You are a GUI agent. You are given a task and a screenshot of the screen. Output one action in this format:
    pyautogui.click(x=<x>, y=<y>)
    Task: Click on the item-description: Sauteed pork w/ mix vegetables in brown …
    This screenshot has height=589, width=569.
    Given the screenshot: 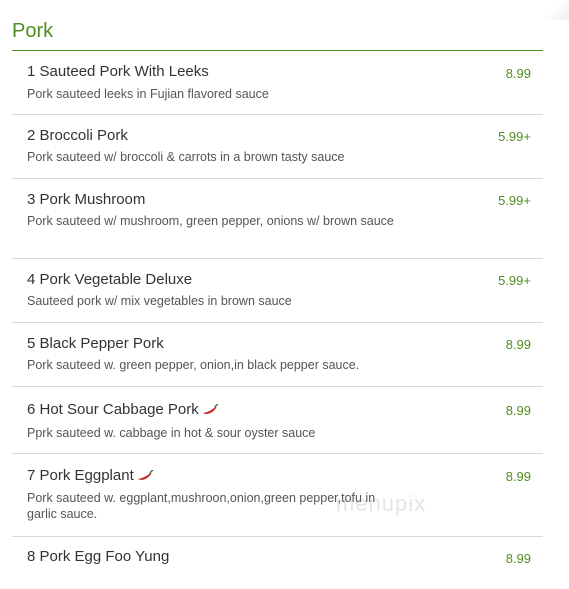 What is the action you would take?
    pyautogui.click(x=159, y=301)
    